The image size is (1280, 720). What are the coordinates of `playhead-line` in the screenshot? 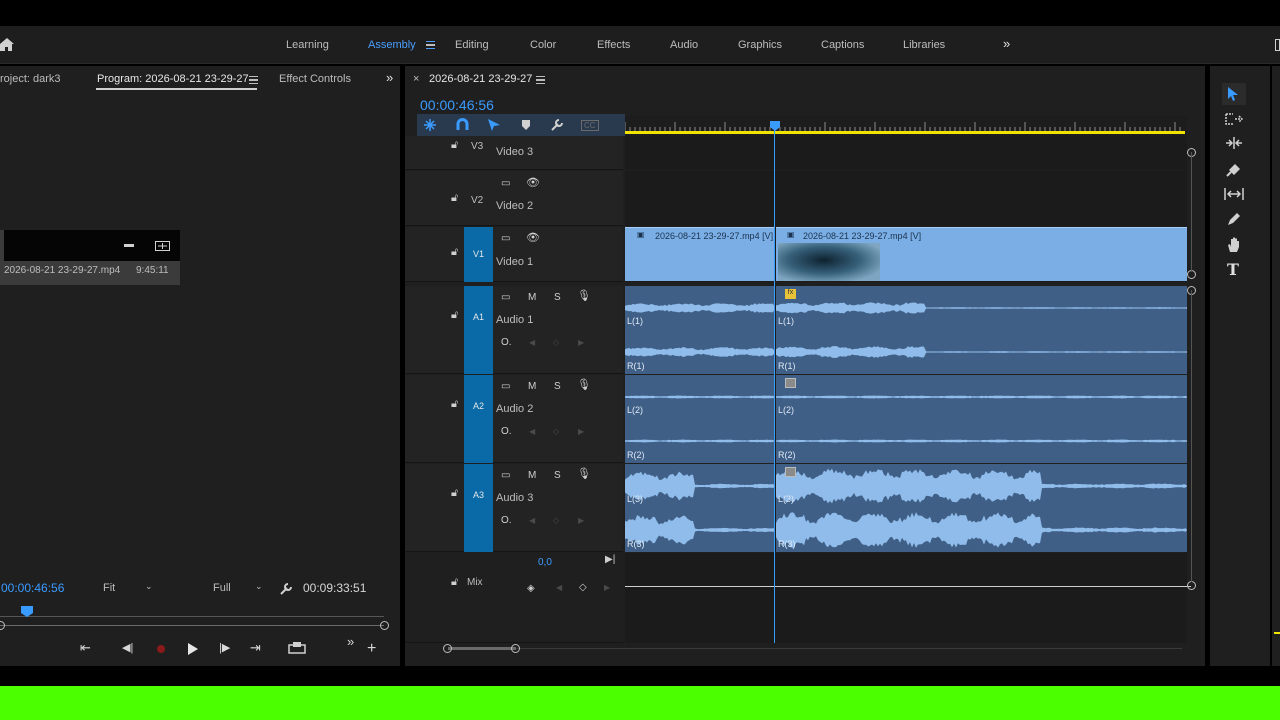 It's located at (774, 386).